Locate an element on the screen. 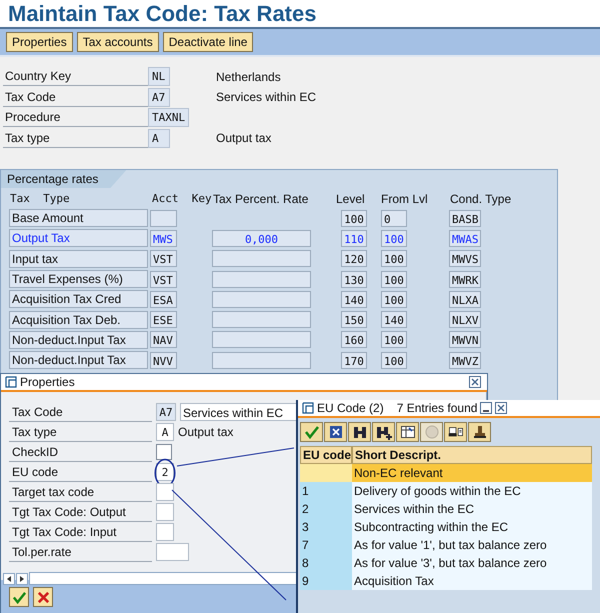 The image size is (600, 613). cancel-icon is located at coordinates (43, 597).